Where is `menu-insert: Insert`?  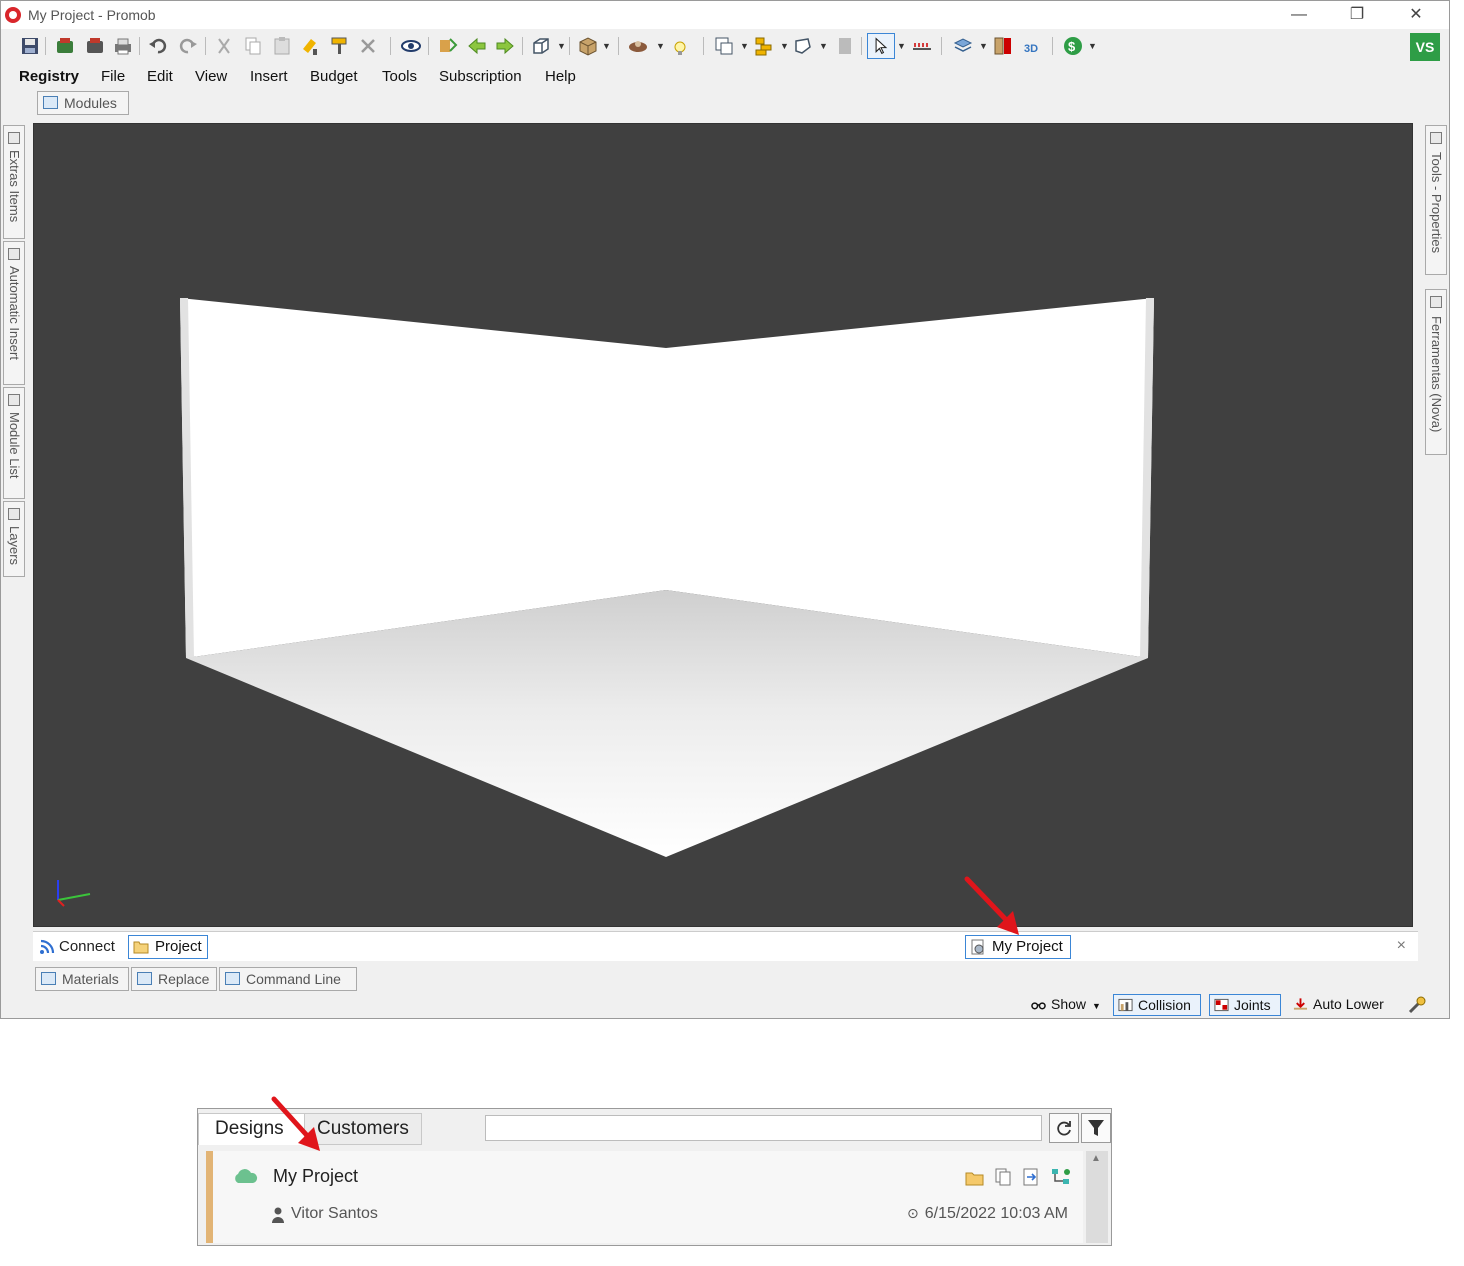 menu-insert: Insert is located at coordinates (269, 76).